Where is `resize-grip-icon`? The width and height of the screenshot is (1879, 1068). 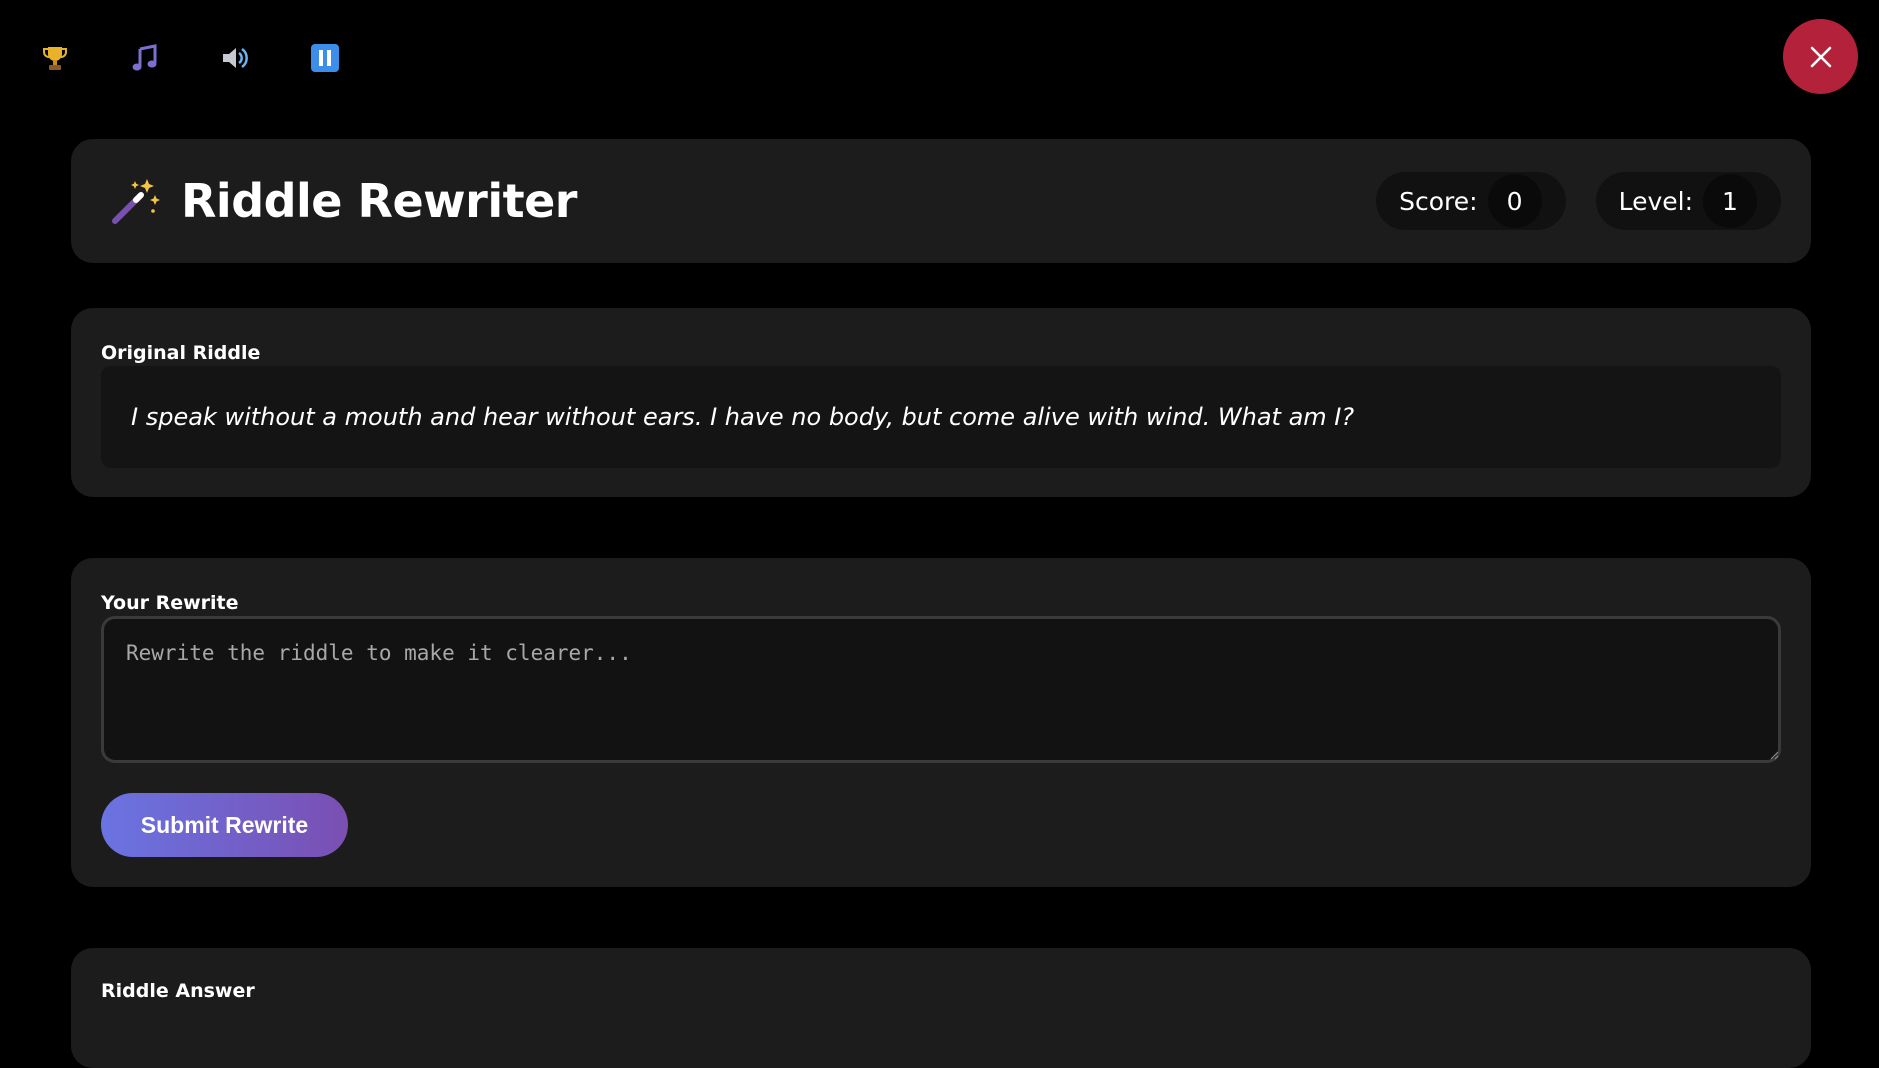
resize-grip-icon is located at coordinates (1774, 755).